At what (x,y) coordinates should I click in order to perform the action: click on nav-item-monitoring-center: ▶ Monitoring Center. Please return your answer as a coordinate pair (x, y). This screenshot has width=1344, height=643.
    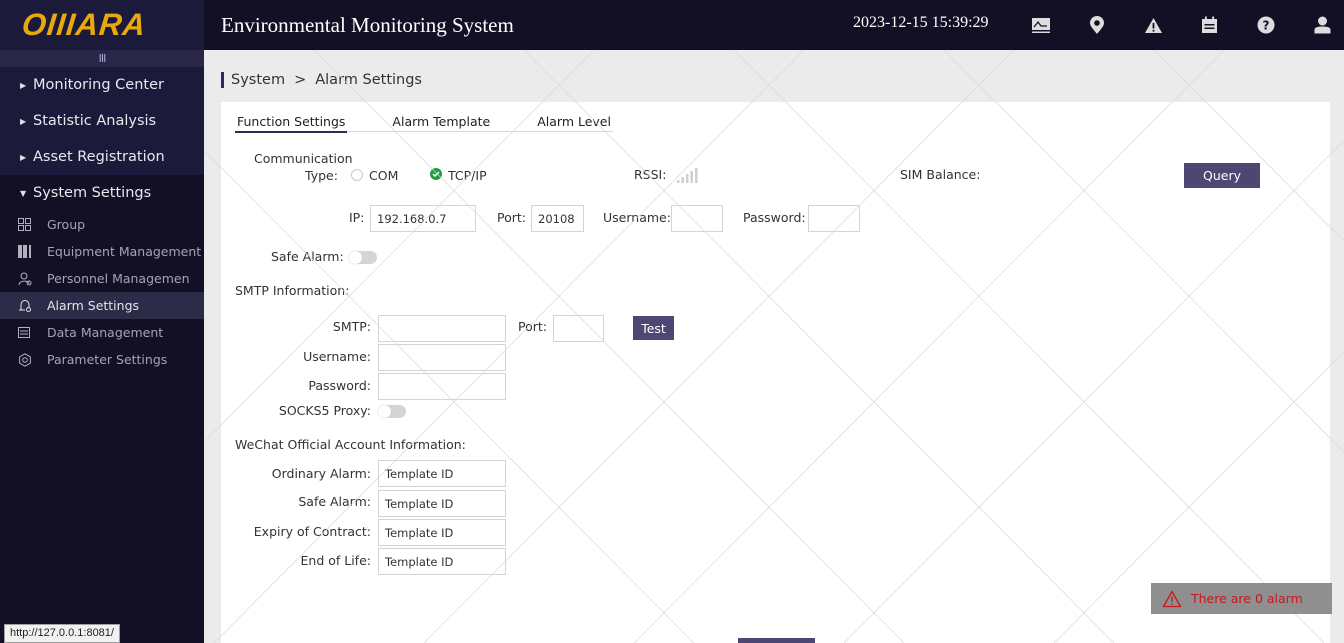
    Looking at the image, I should click on (102, 85).